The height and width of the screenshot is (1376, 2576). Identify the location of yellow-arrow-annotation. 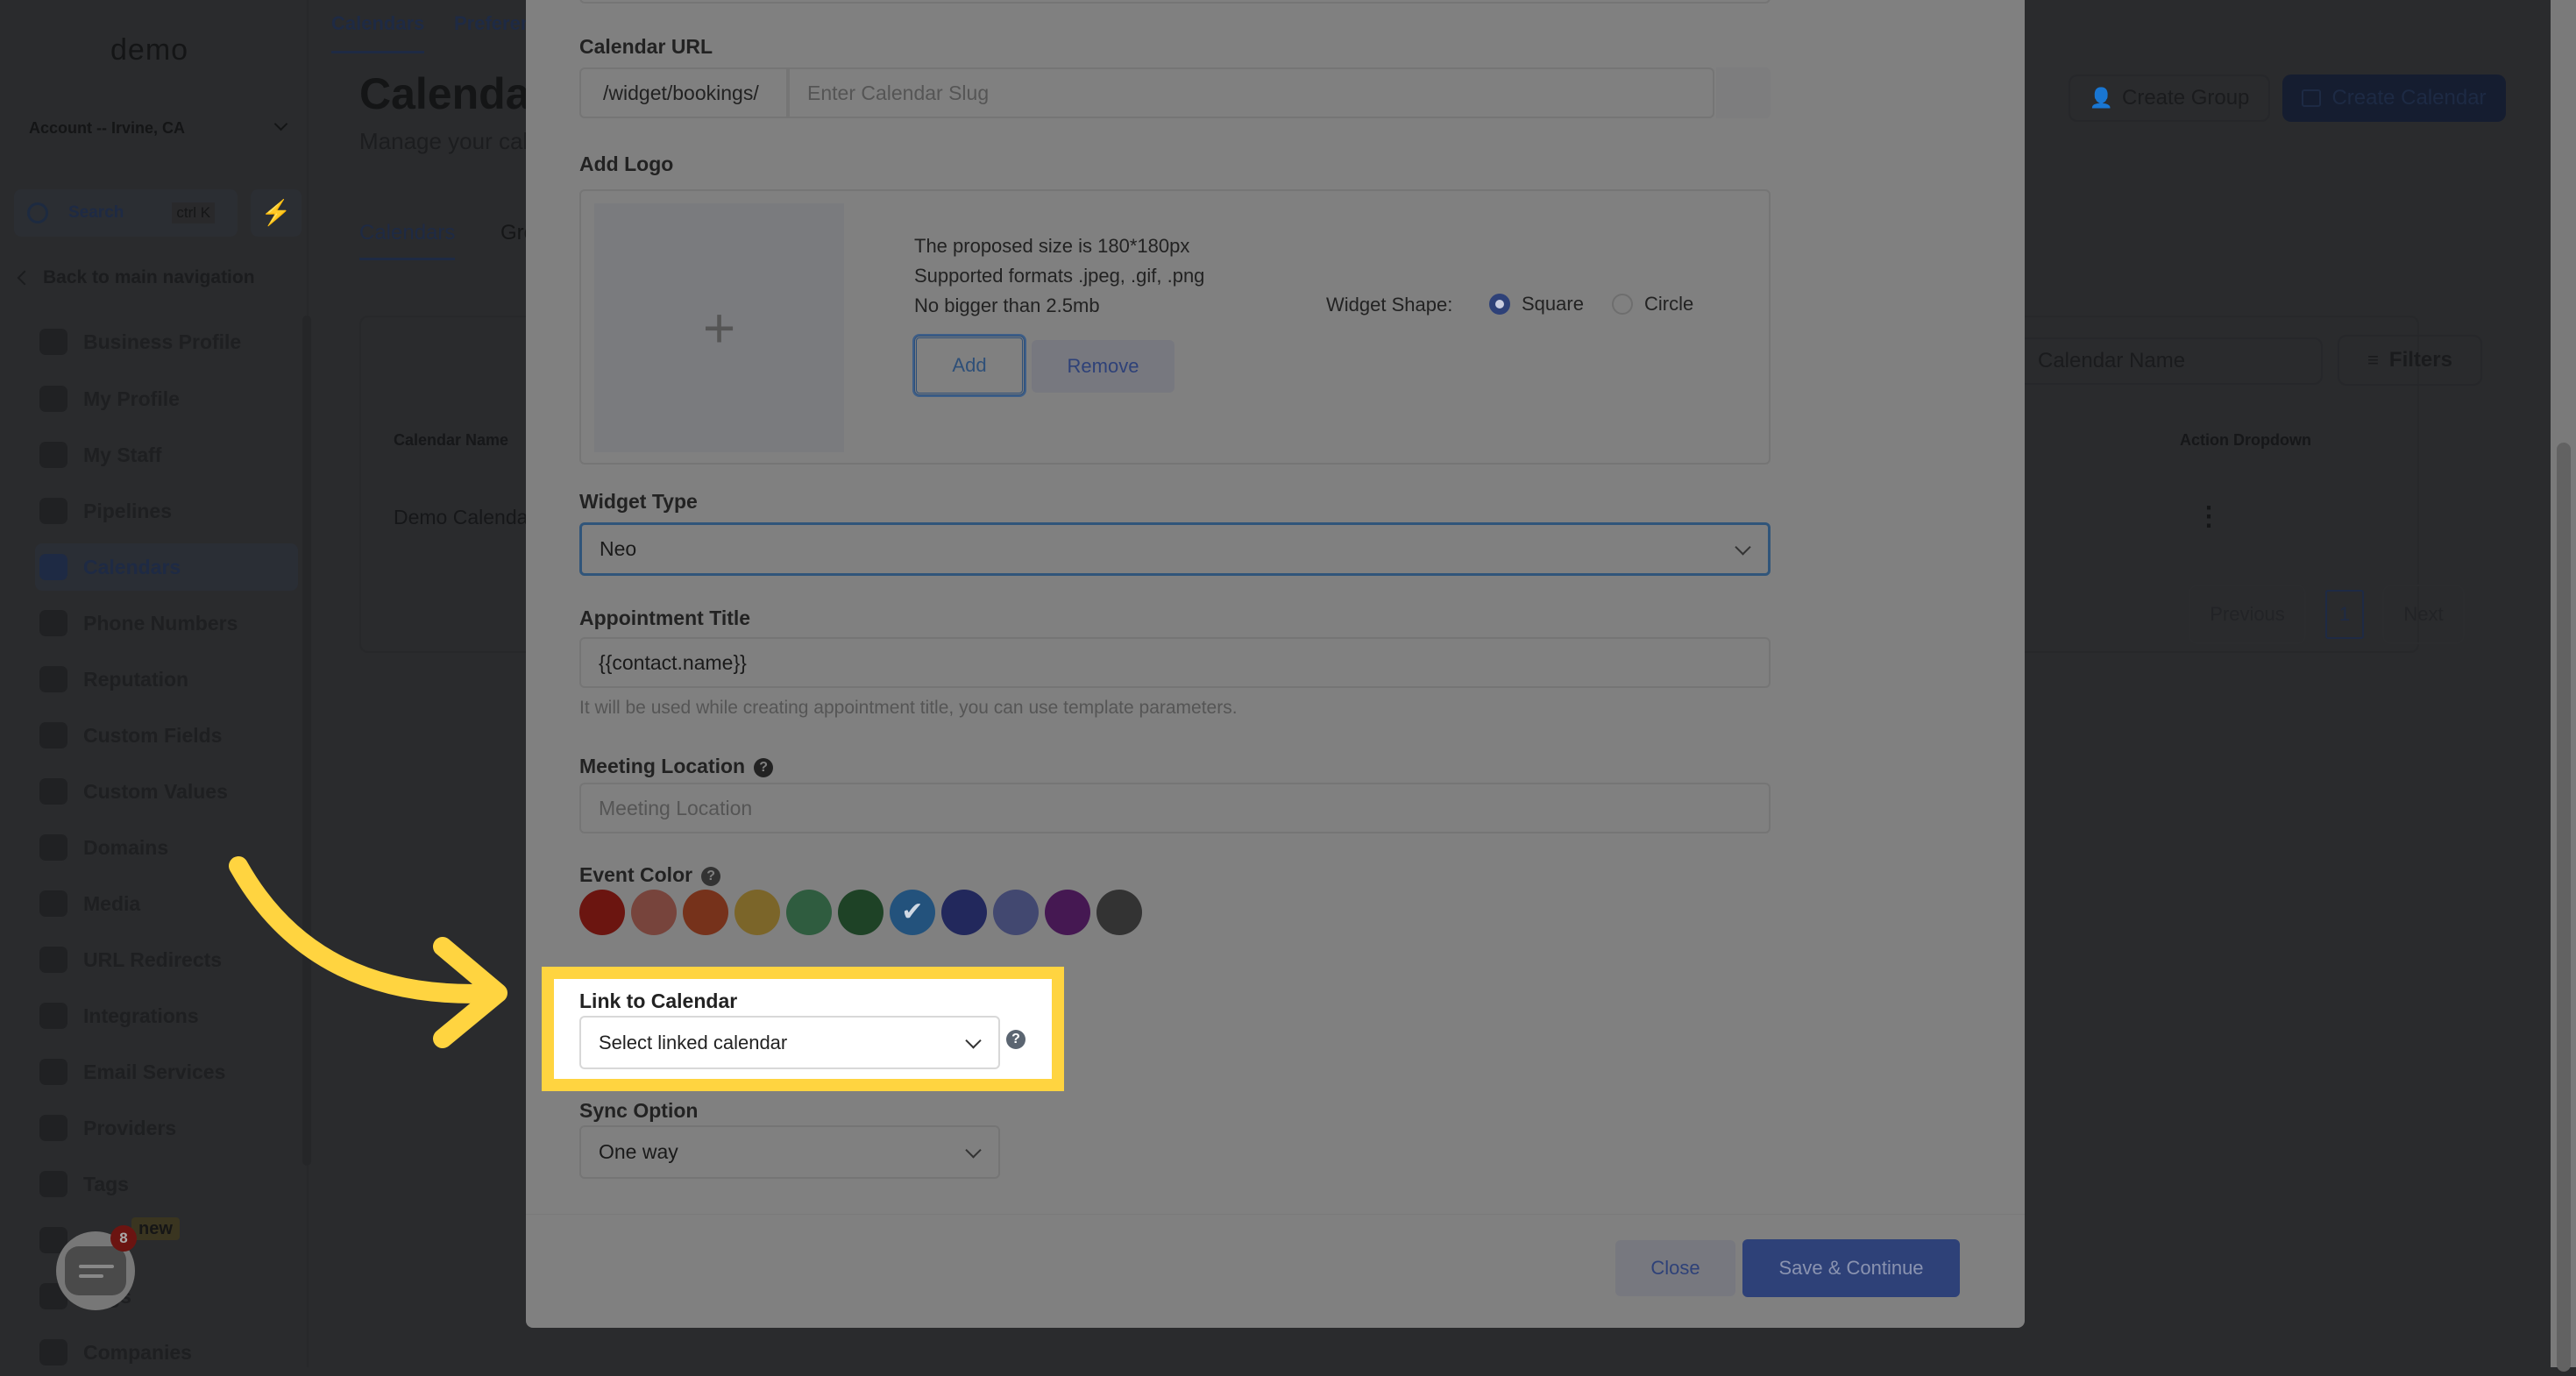
(368, 952).